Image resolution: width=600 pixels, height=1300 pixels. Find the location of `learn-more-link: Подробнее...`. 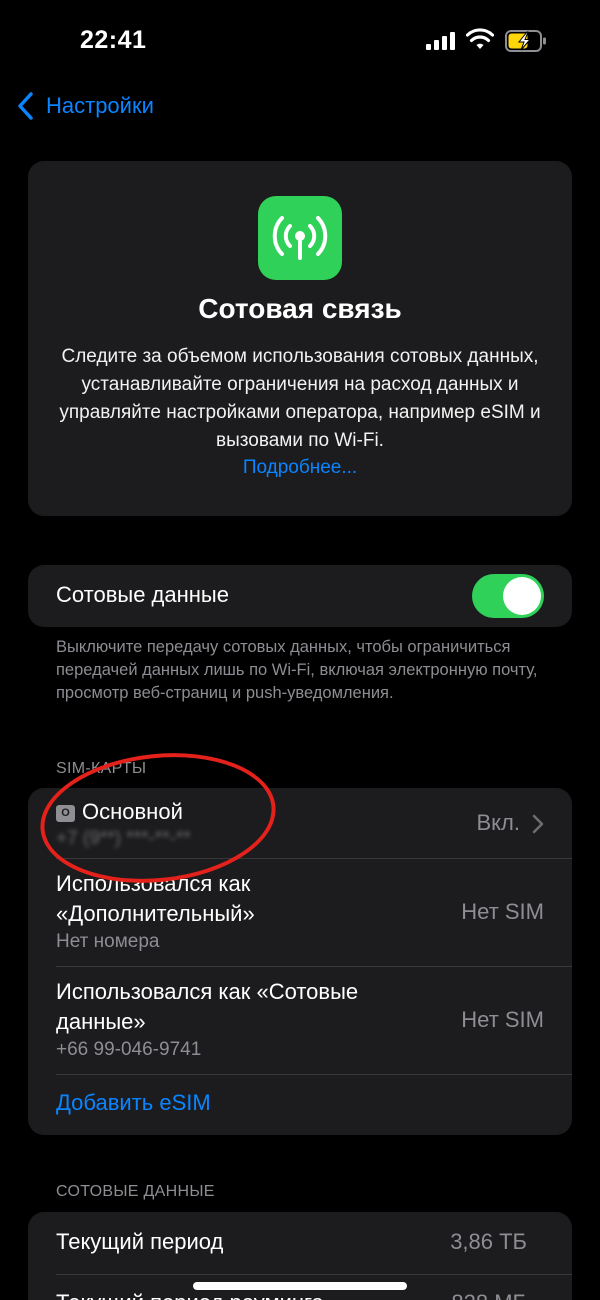

learn-more-link: Подробнее... is located at coordinates (300, 468).